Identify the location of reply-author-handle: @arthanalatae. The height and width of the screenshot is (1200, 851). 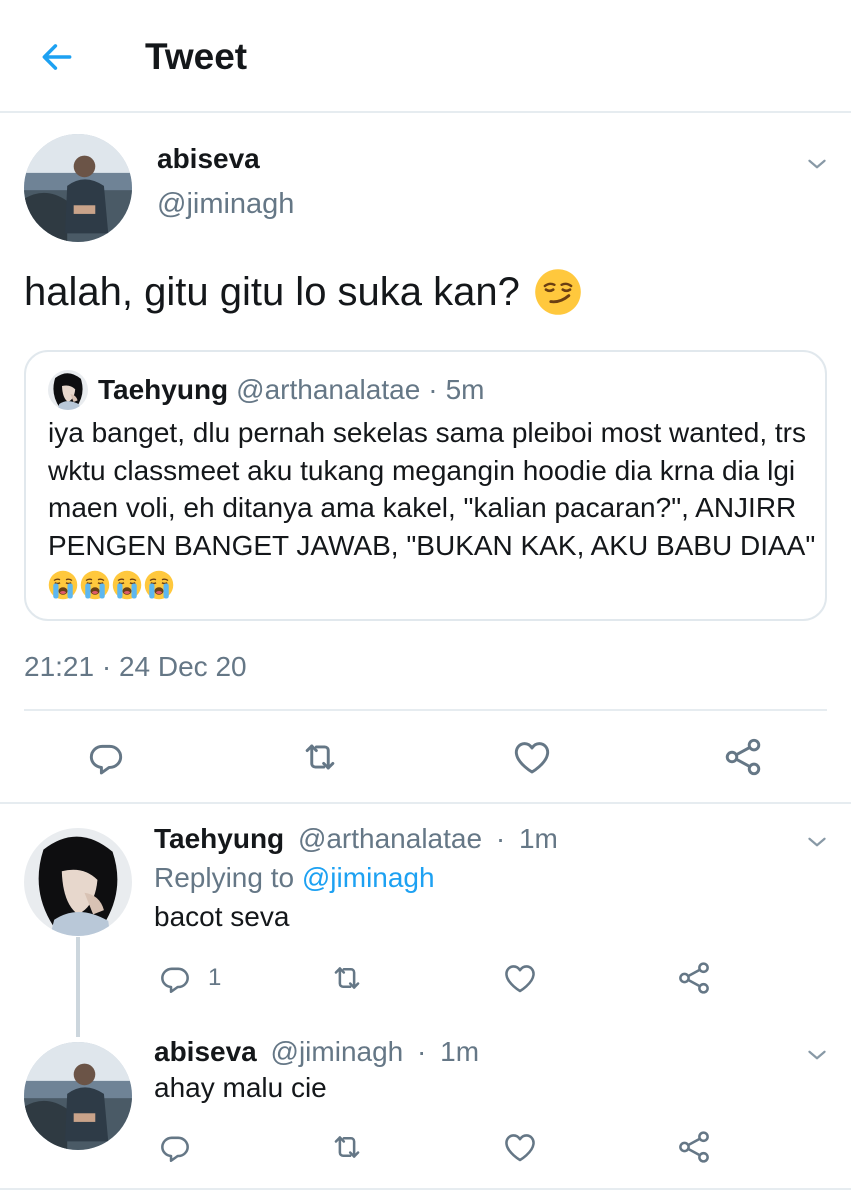
(390, 838).